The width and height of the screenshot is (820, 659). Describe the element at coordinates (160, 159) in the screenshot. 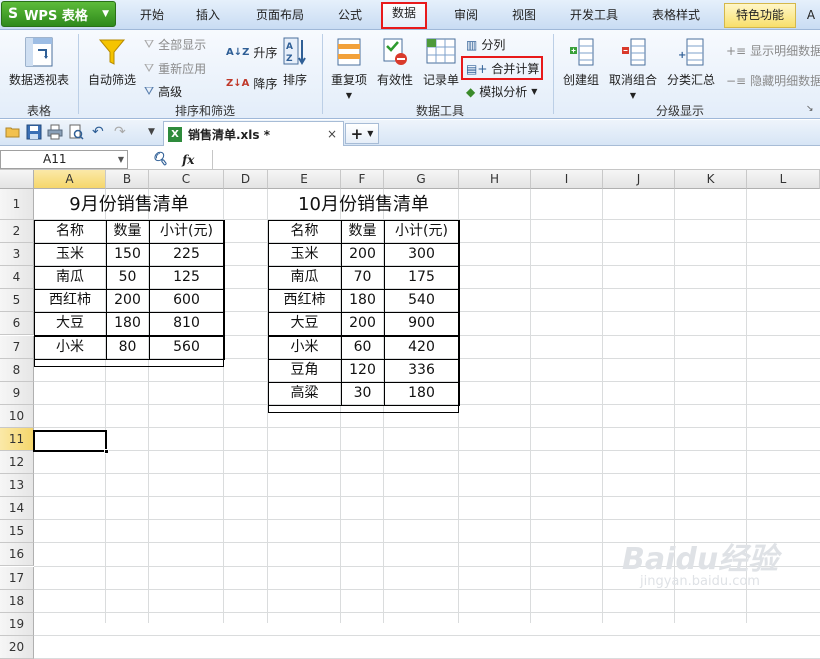

I see `find-icon: 🔍︎` at that location.